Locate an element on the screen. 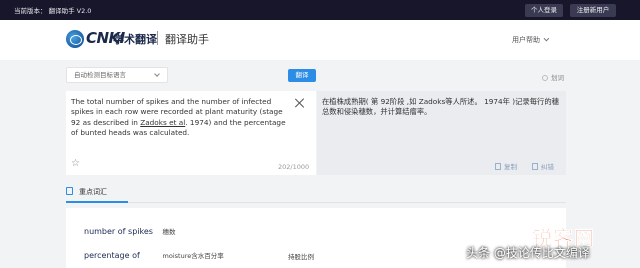 This screenshot has width=640, height=268. user-help-menu: 用户帮助 is located at coordinates (531, 40).